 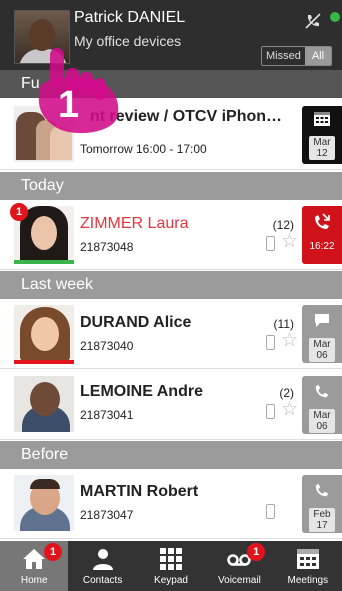 I want to click on meeting-date: Mar 12, so click(x=322, y=148).